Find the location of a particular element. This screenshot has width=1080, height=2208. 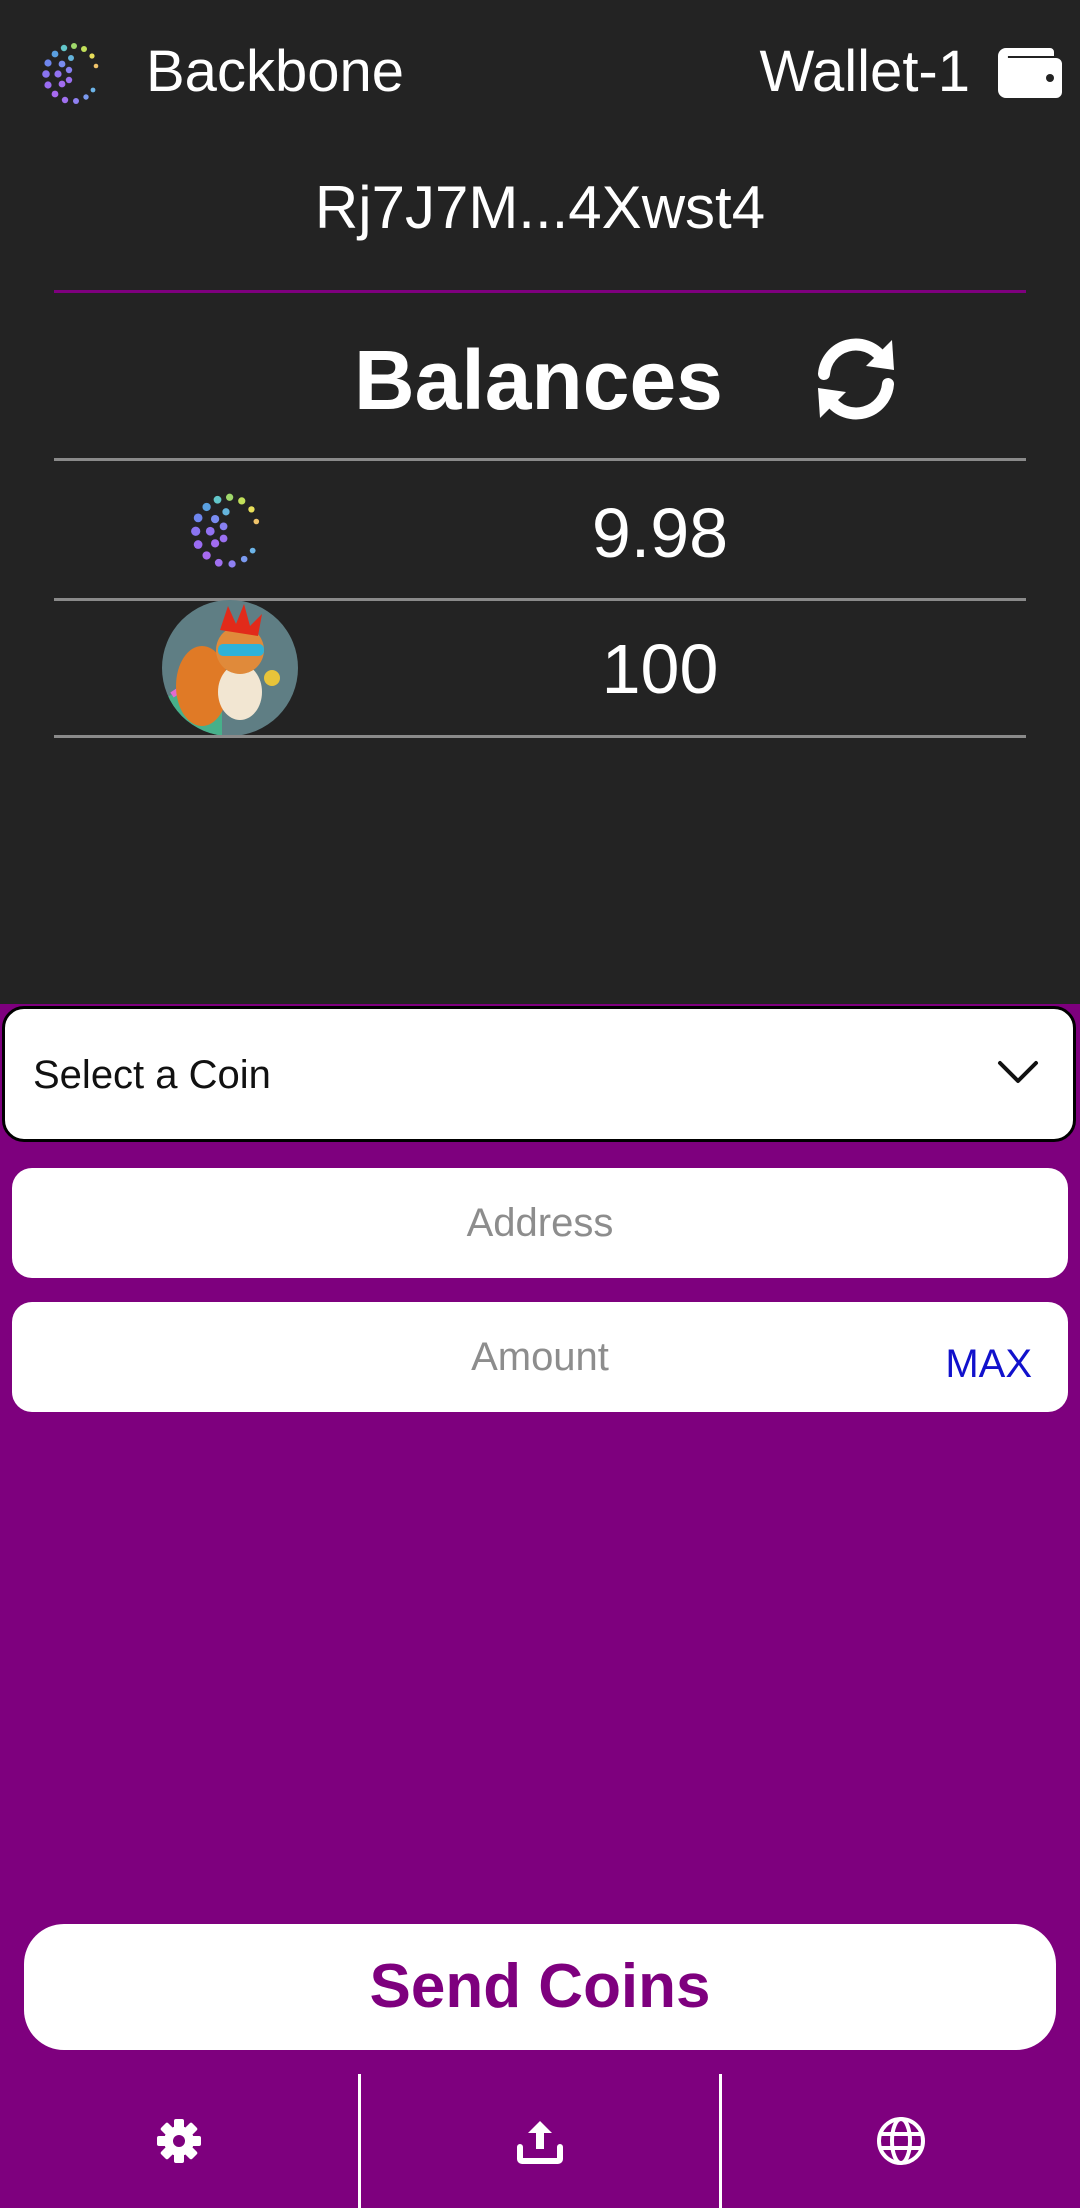

dotted-spiral-logo-icon is located at coordinates (70, 73).